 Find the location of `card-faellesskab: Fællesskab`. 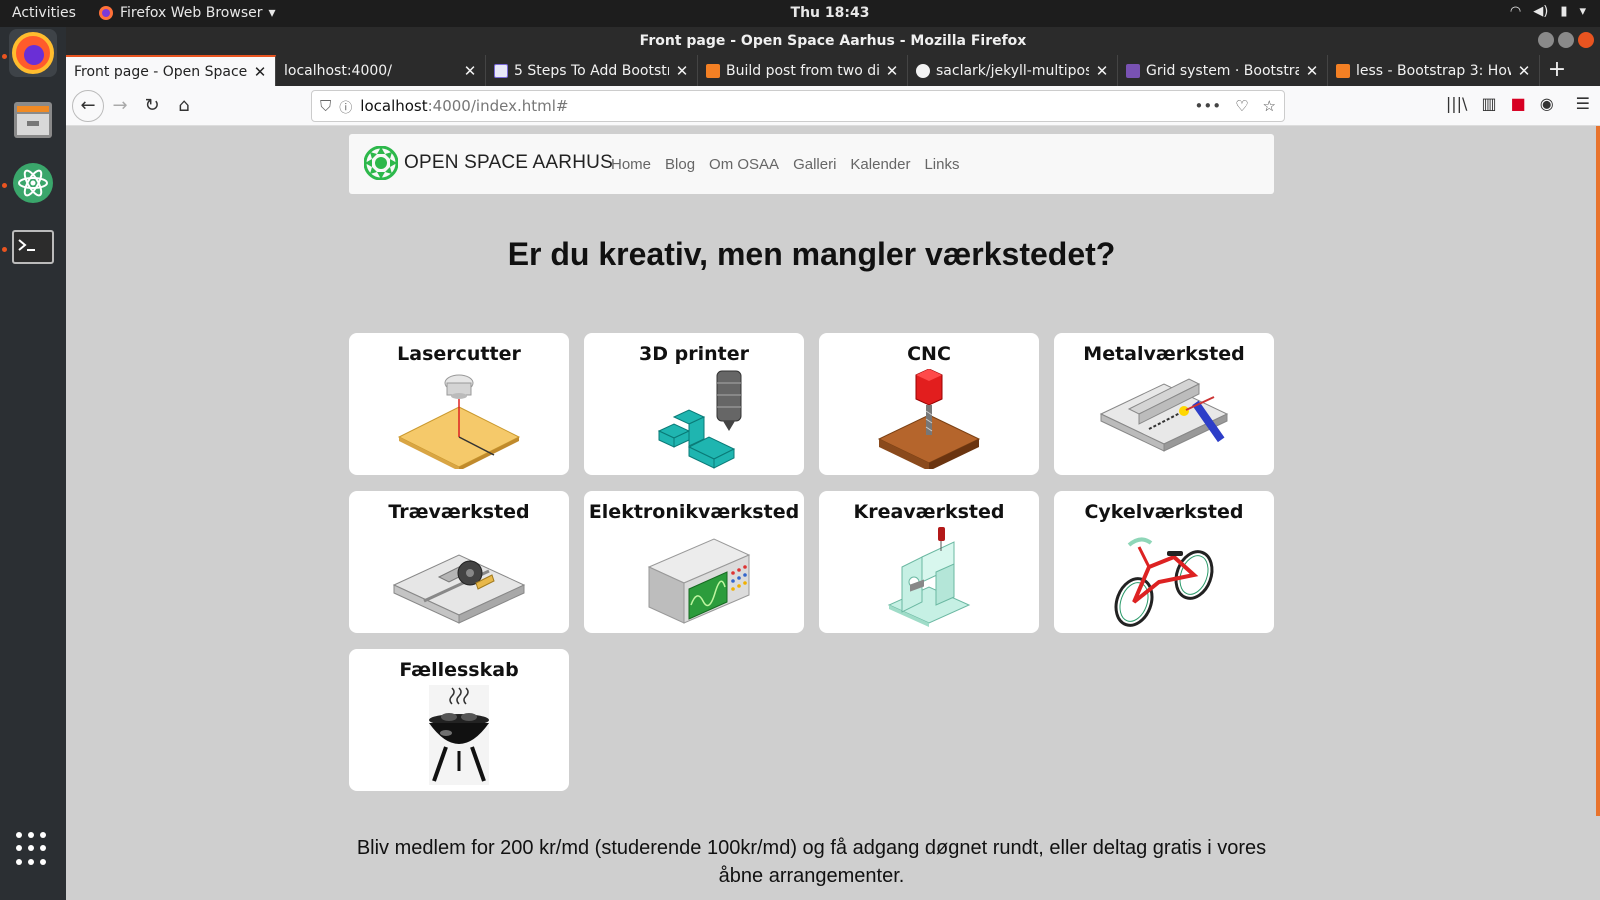

card-faellesskab: Fællesskab is located at coordinates (459, 720).